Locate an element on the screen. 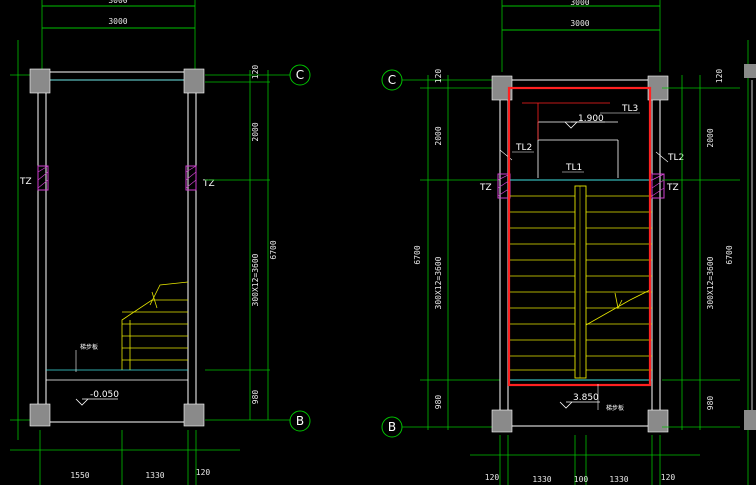  right-landing-elevation: 1.900 is located at coordinates (591, 119).